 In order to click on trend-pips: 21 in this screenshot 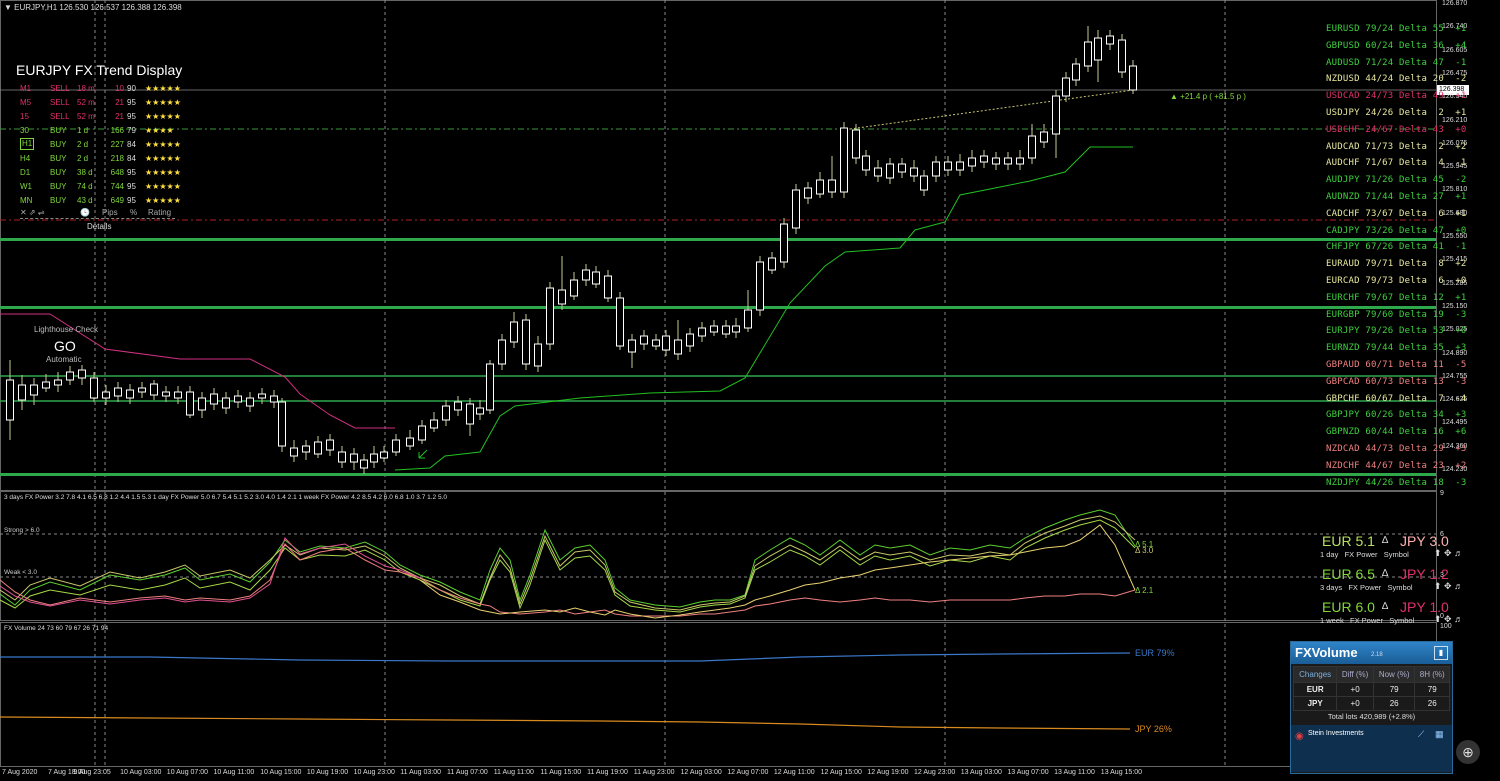, I will do `click(119, 116)`.